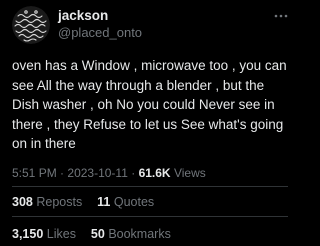  I want to click on bookmarks-link: 50 Bookmarks, so click(129, 234).